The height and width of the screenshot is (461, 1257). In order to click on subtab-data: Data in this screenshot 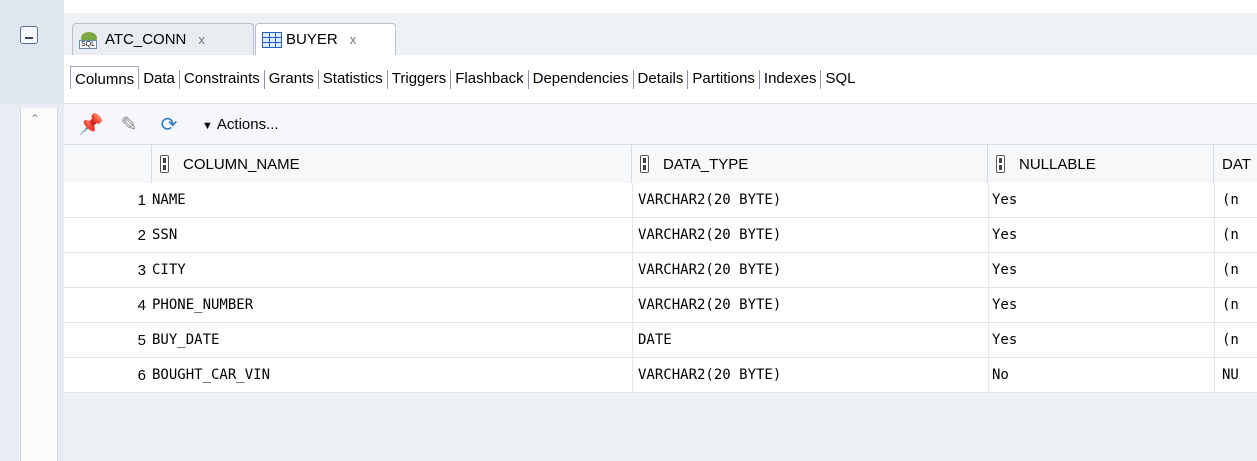, I will do `click(159, 79)`.